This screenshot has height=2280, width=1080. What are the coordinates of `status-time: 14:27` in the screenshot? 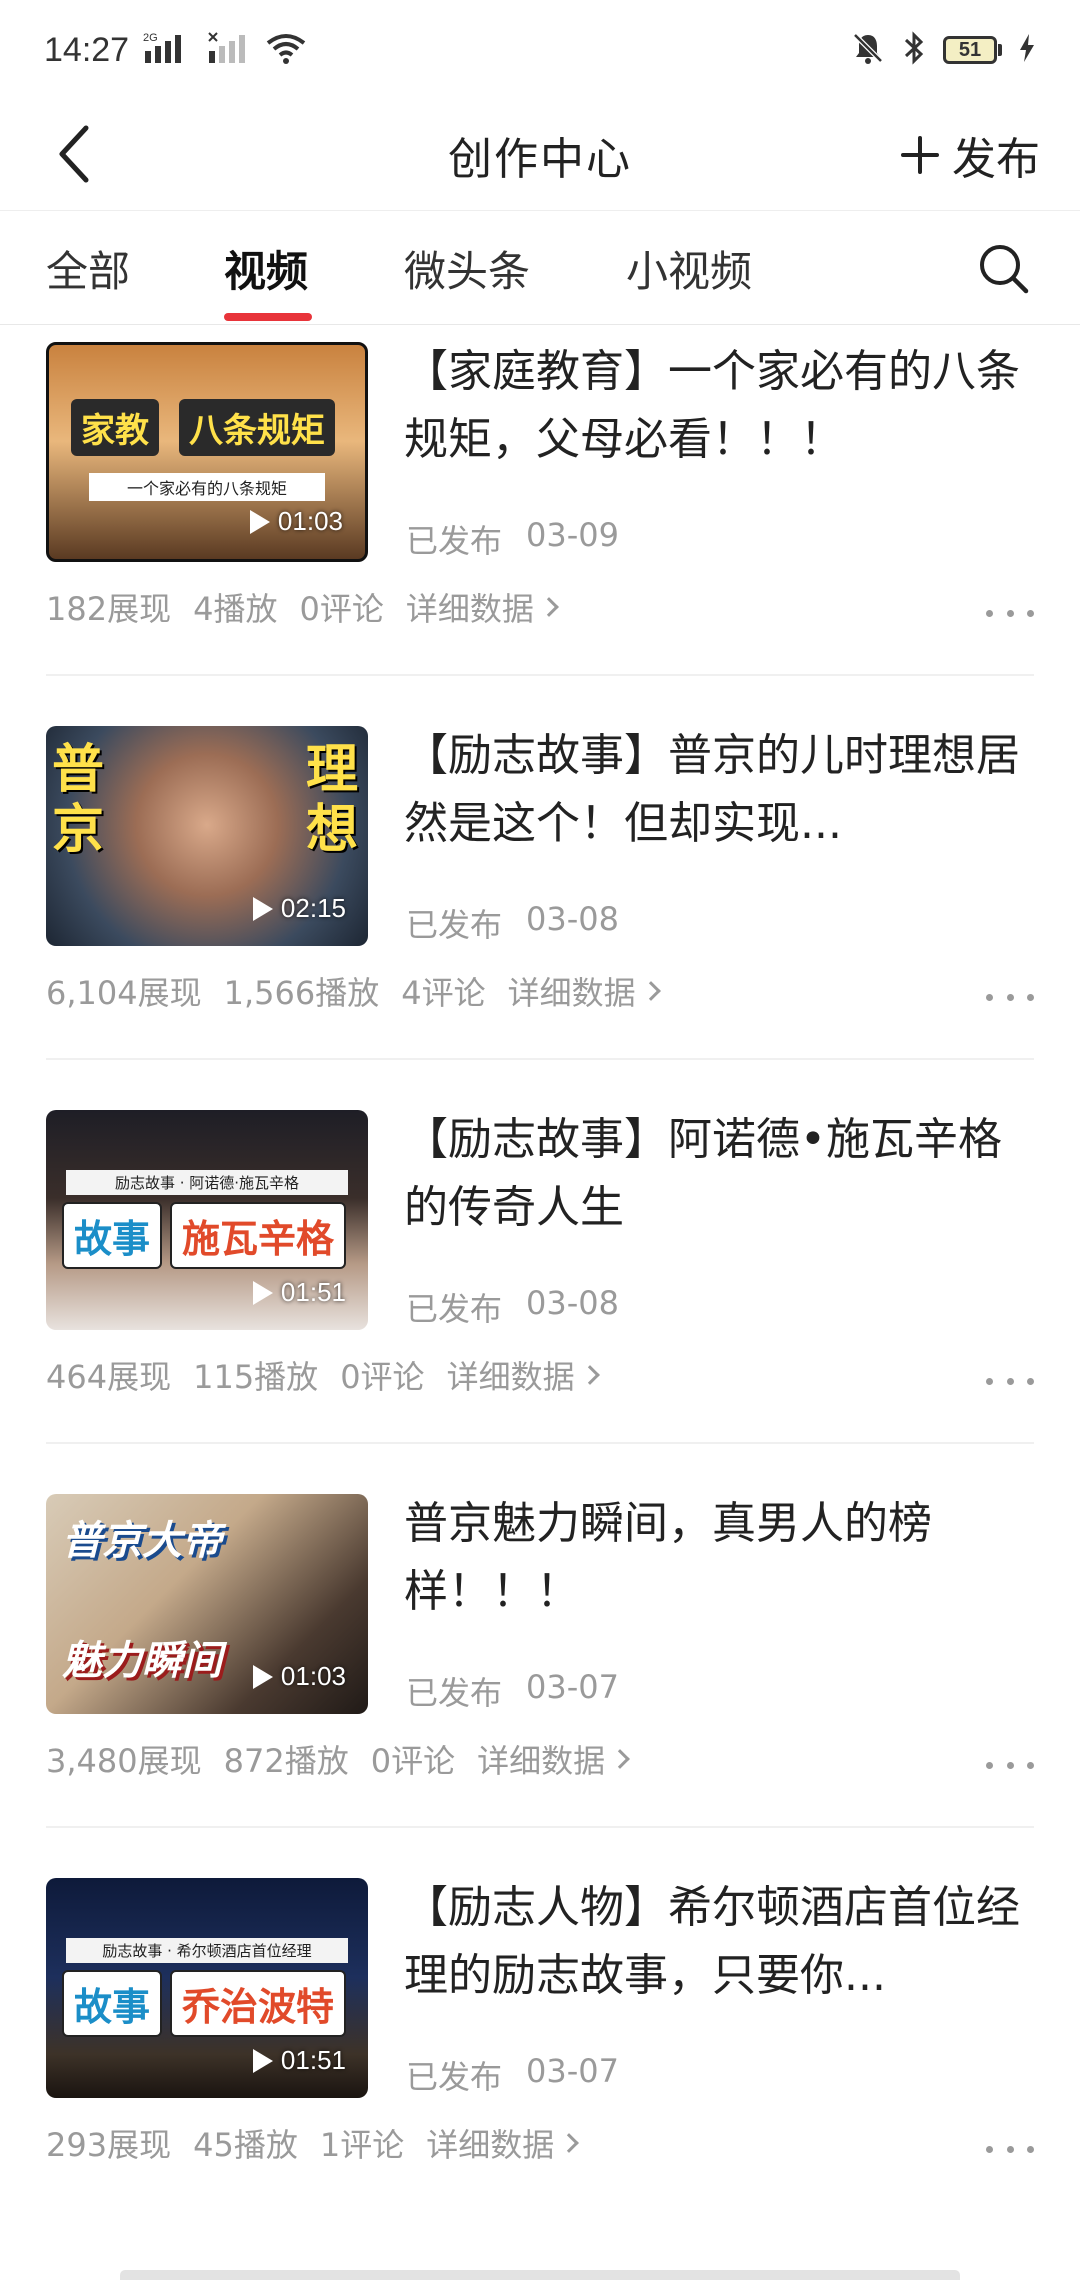 It's located at (87, 49).